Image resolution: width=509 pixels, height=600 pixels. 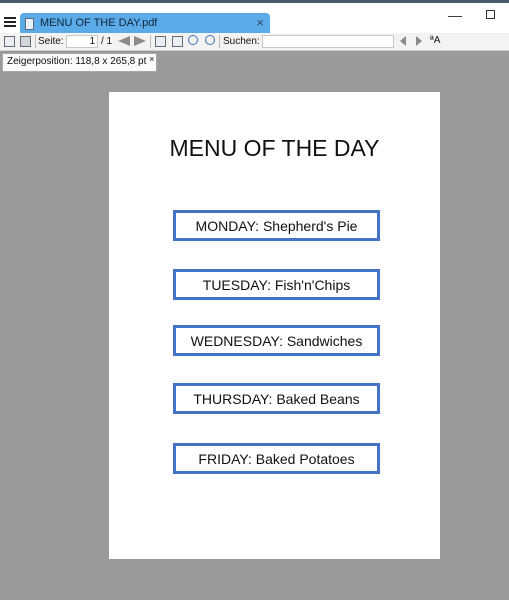 I want to click on fit-page-icon, so click(x=177, y=41).